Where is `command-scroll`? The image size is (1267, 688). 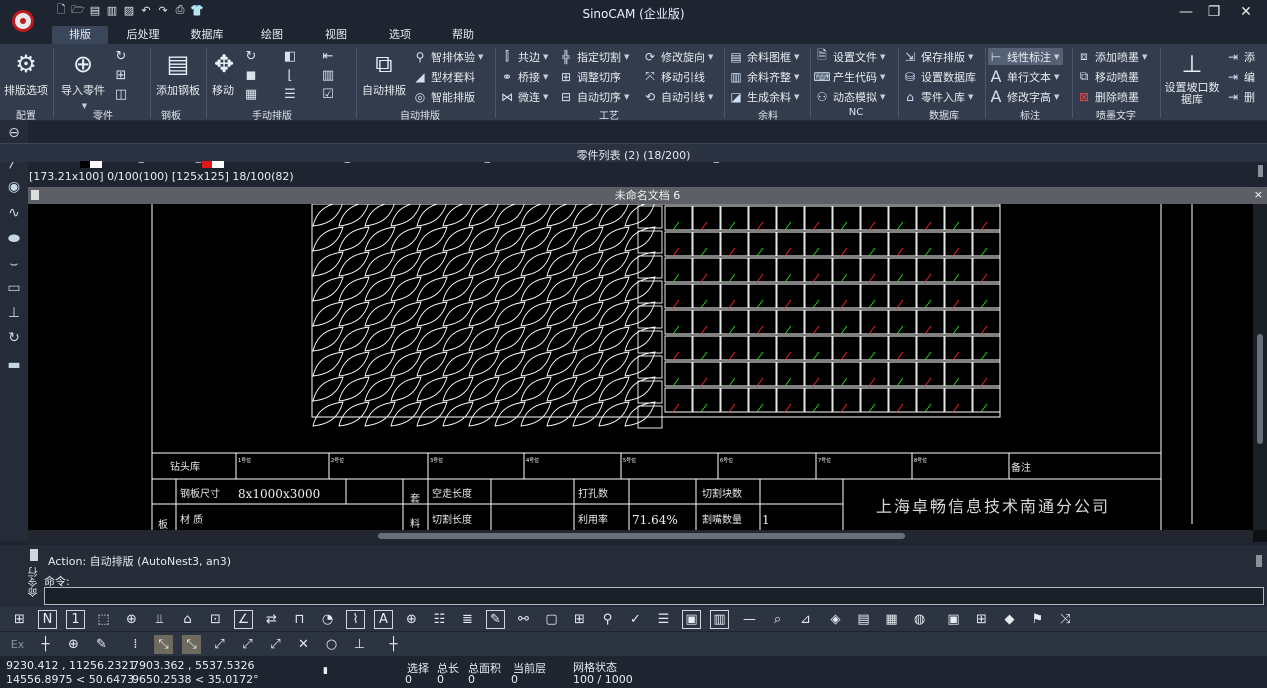 command-scroll is located at coordinates (1259, 561).